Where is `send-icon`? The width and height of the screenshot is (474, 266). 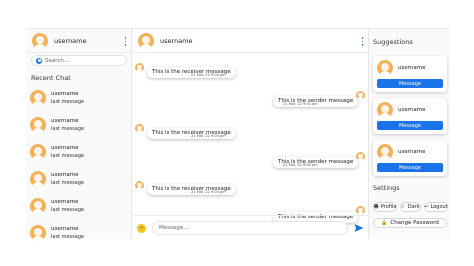 send-icon is located at coordinates (359, 228).